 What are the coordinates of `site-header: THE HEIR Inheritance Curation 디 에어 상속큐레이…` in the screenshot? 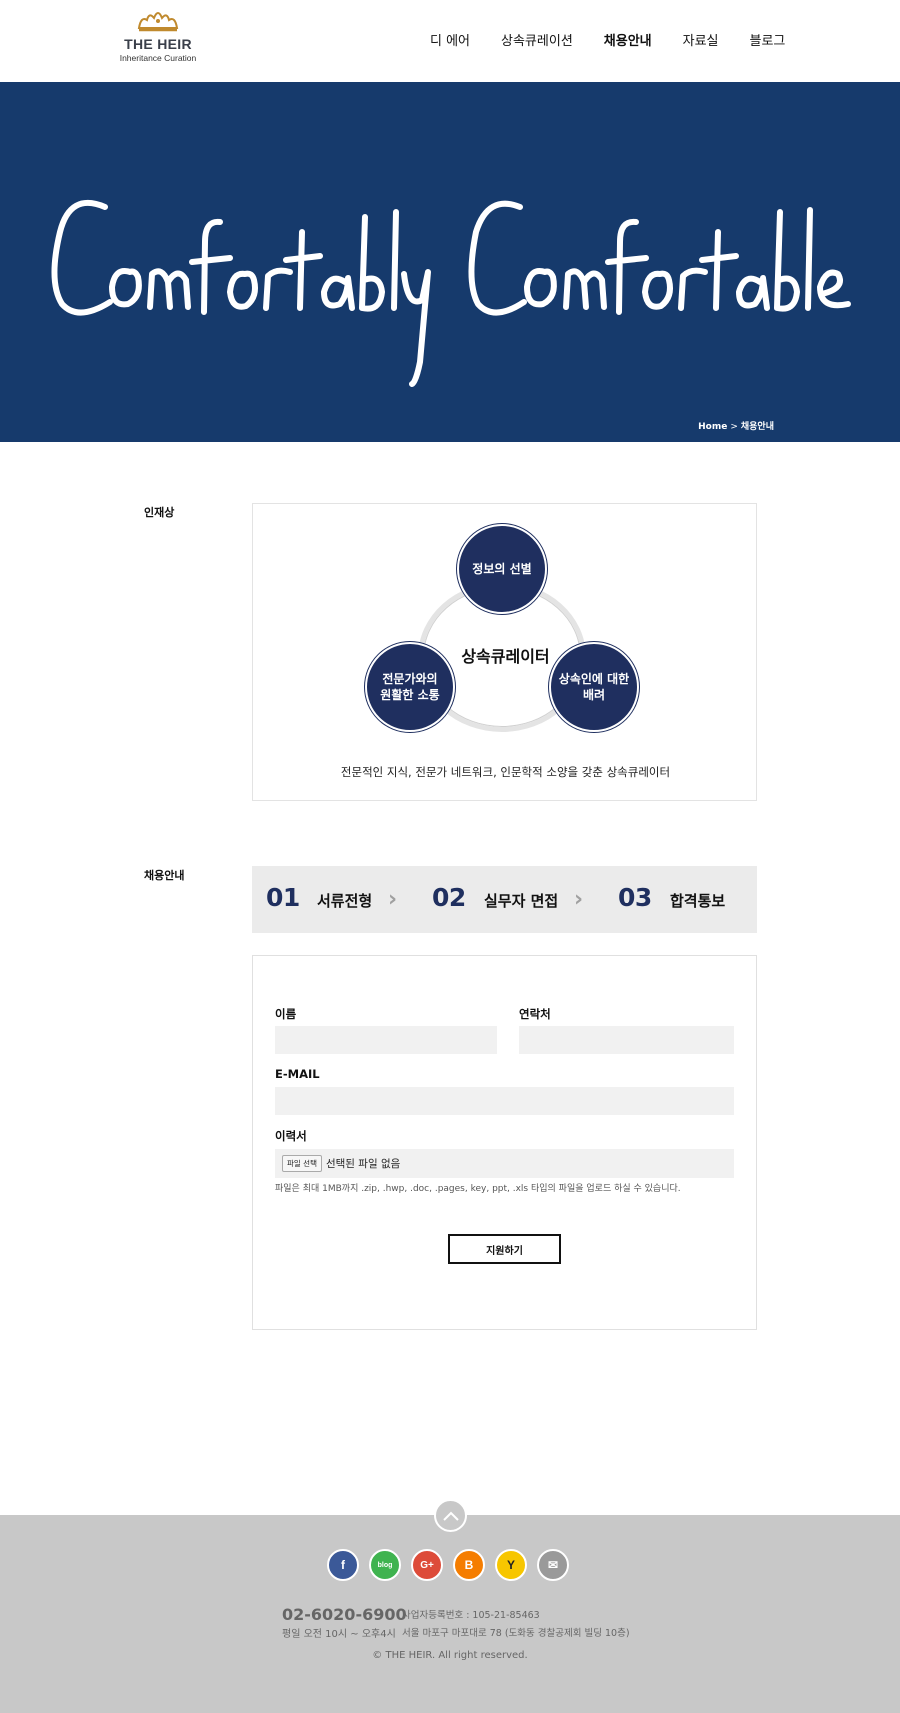 It's located at (450, 41).